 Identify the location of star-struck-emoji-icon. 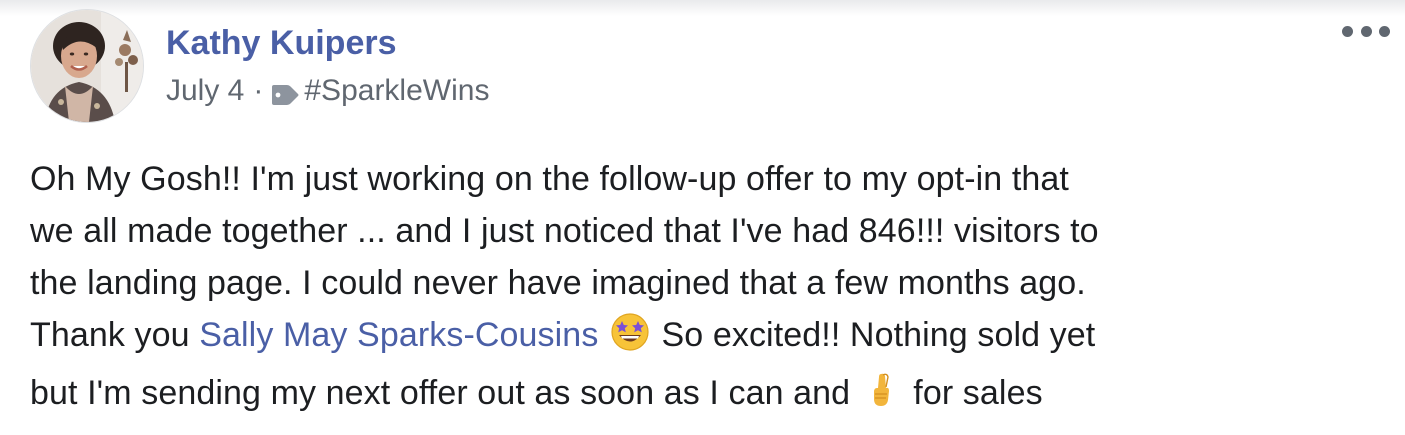
(630, 339).